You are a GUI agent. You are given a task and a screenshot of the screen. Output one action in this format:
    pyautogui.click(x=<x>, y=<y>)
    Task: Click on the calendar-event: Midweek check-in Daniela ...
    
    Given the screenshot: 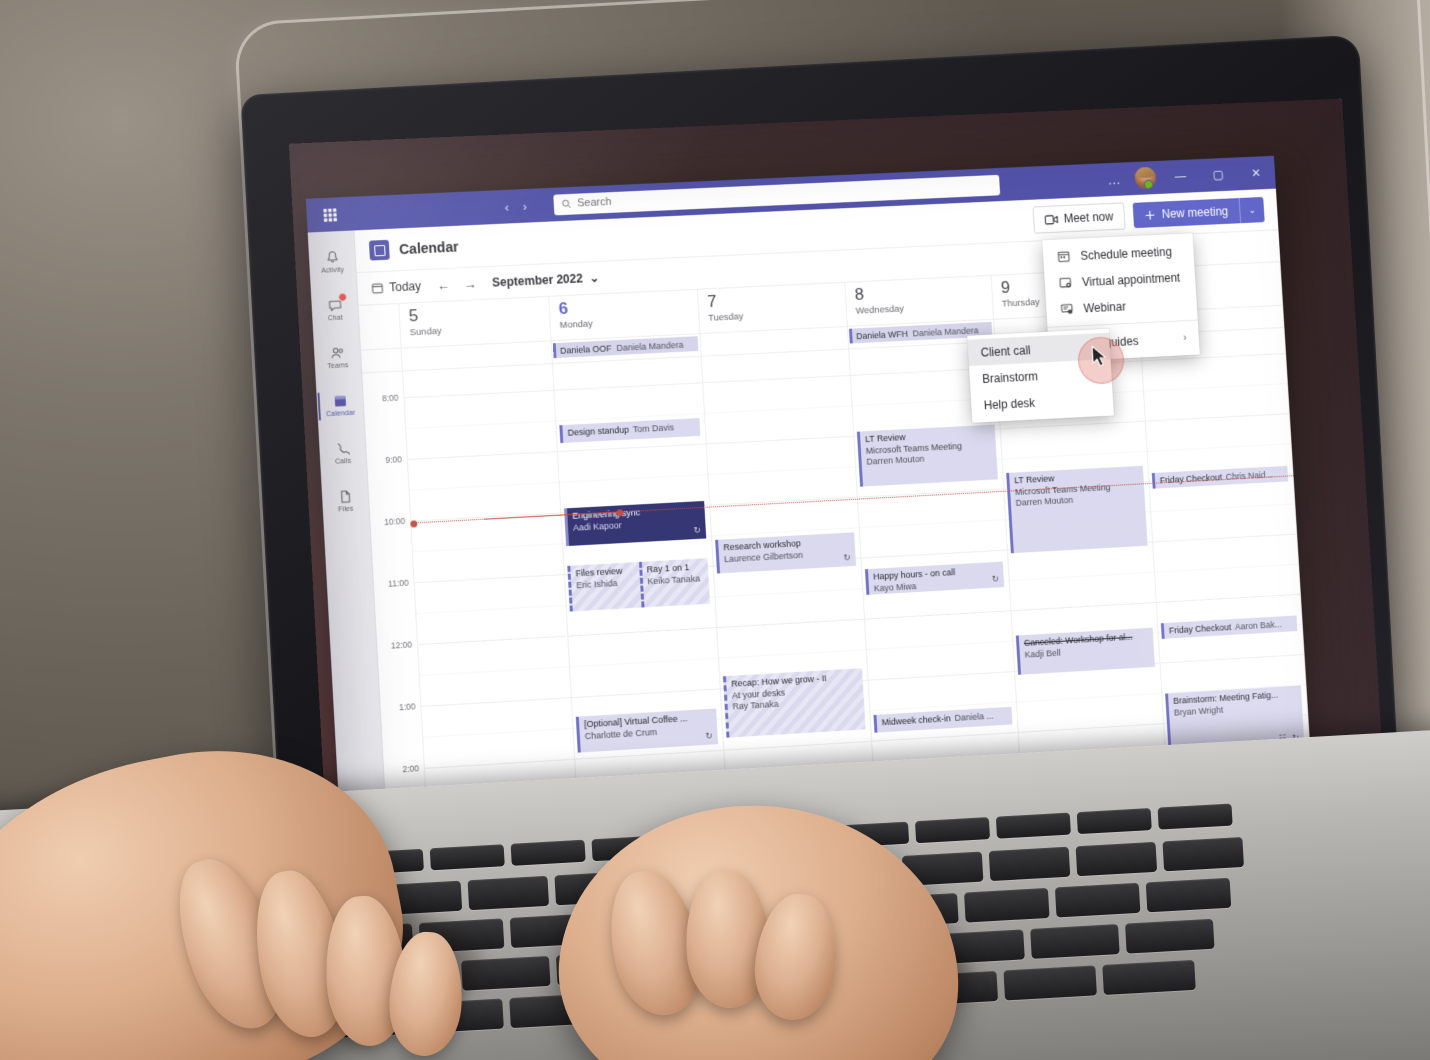 What is the action you would take?
    pyautogui.click(x=943, y=719)
    